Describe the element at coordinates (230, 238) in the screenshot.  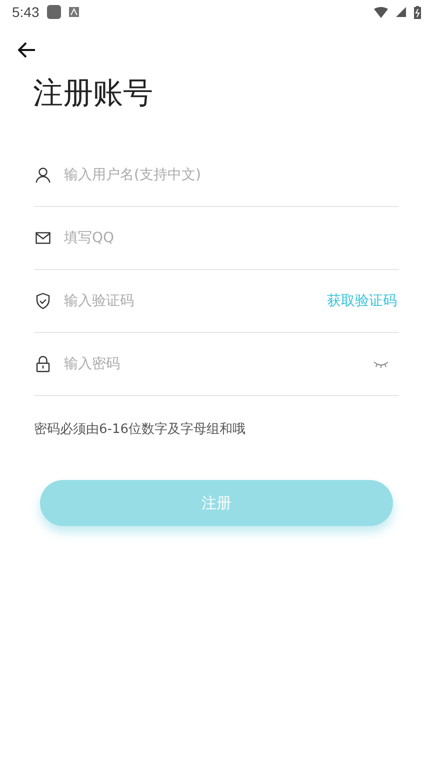
I see `input-field: 填写QQ` at that location.